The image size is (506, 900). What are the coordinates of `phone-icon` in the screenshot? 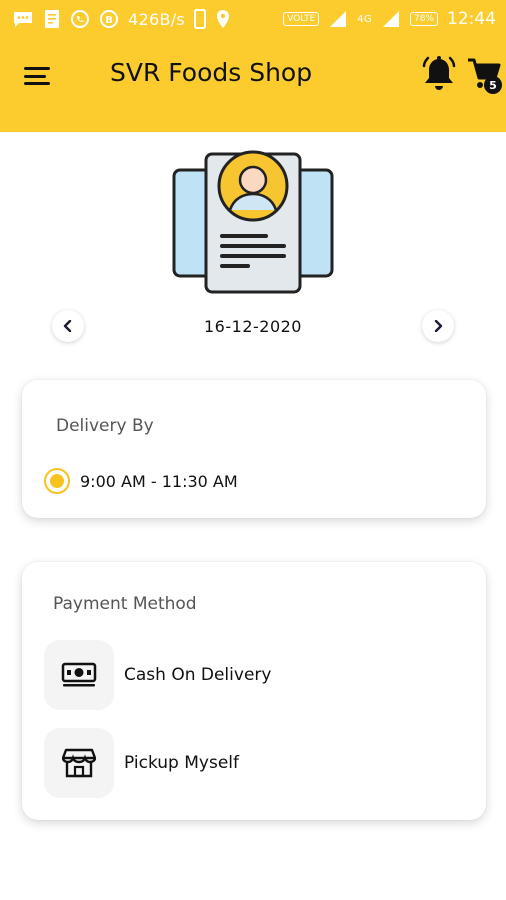 It's located at (200, 19).